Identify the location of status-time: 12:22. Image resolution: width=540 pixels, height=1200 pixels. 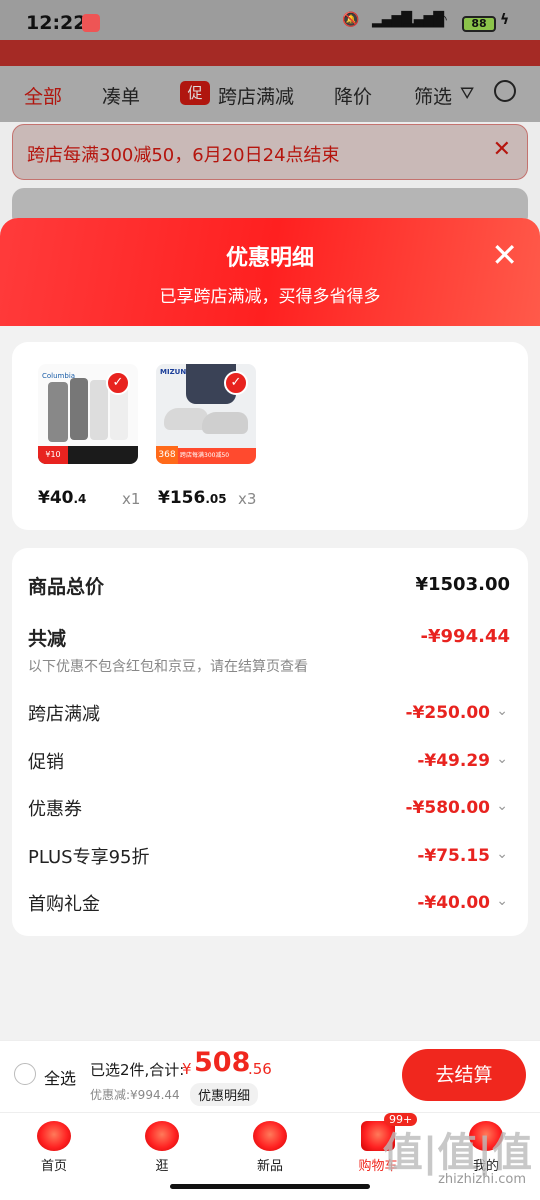
(56, 23).